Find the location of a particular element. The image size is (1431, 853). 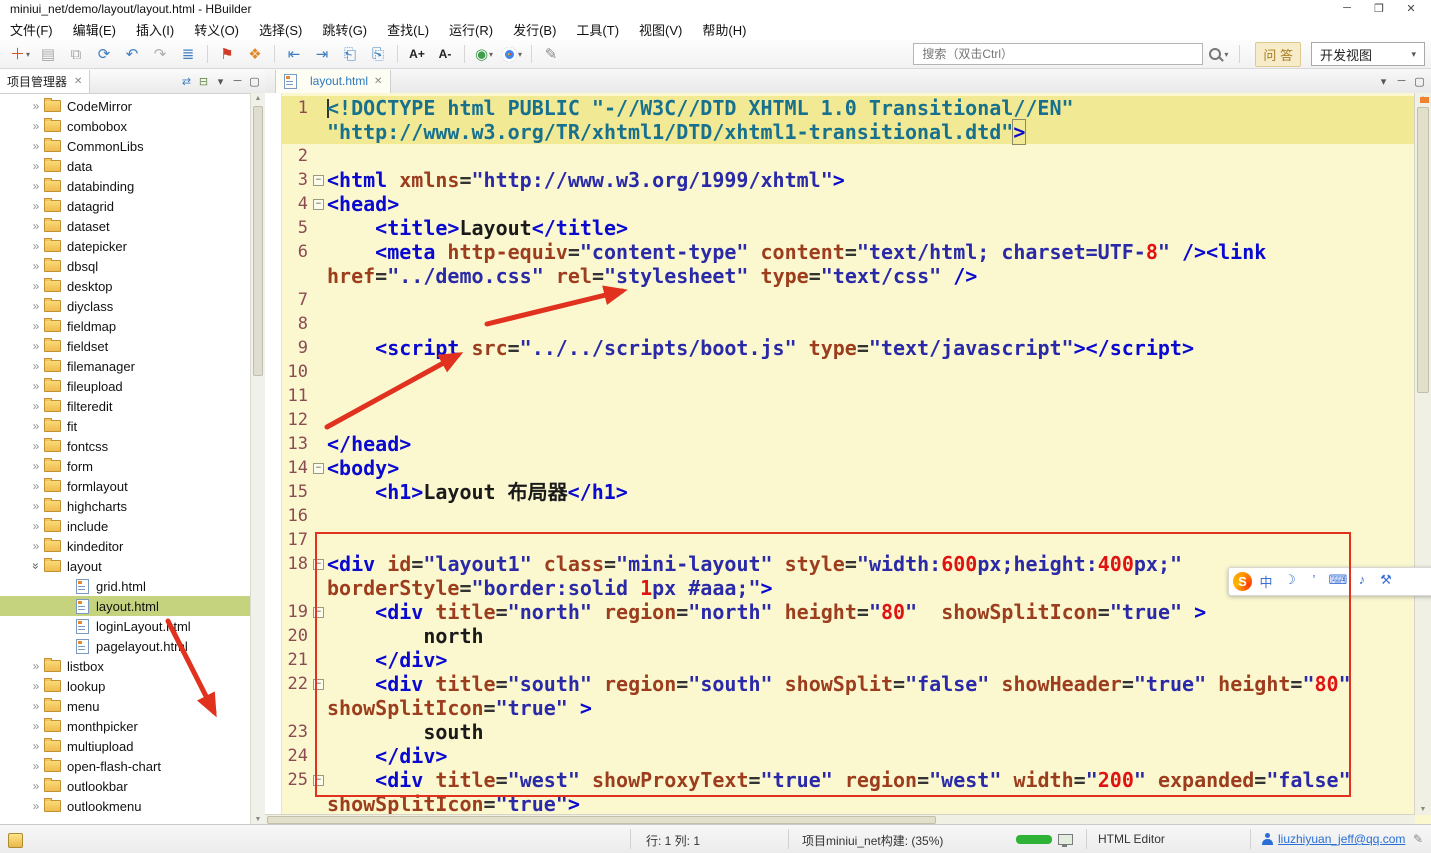

tree-item-listbox: » listbox is located at coordinates (125, 666).